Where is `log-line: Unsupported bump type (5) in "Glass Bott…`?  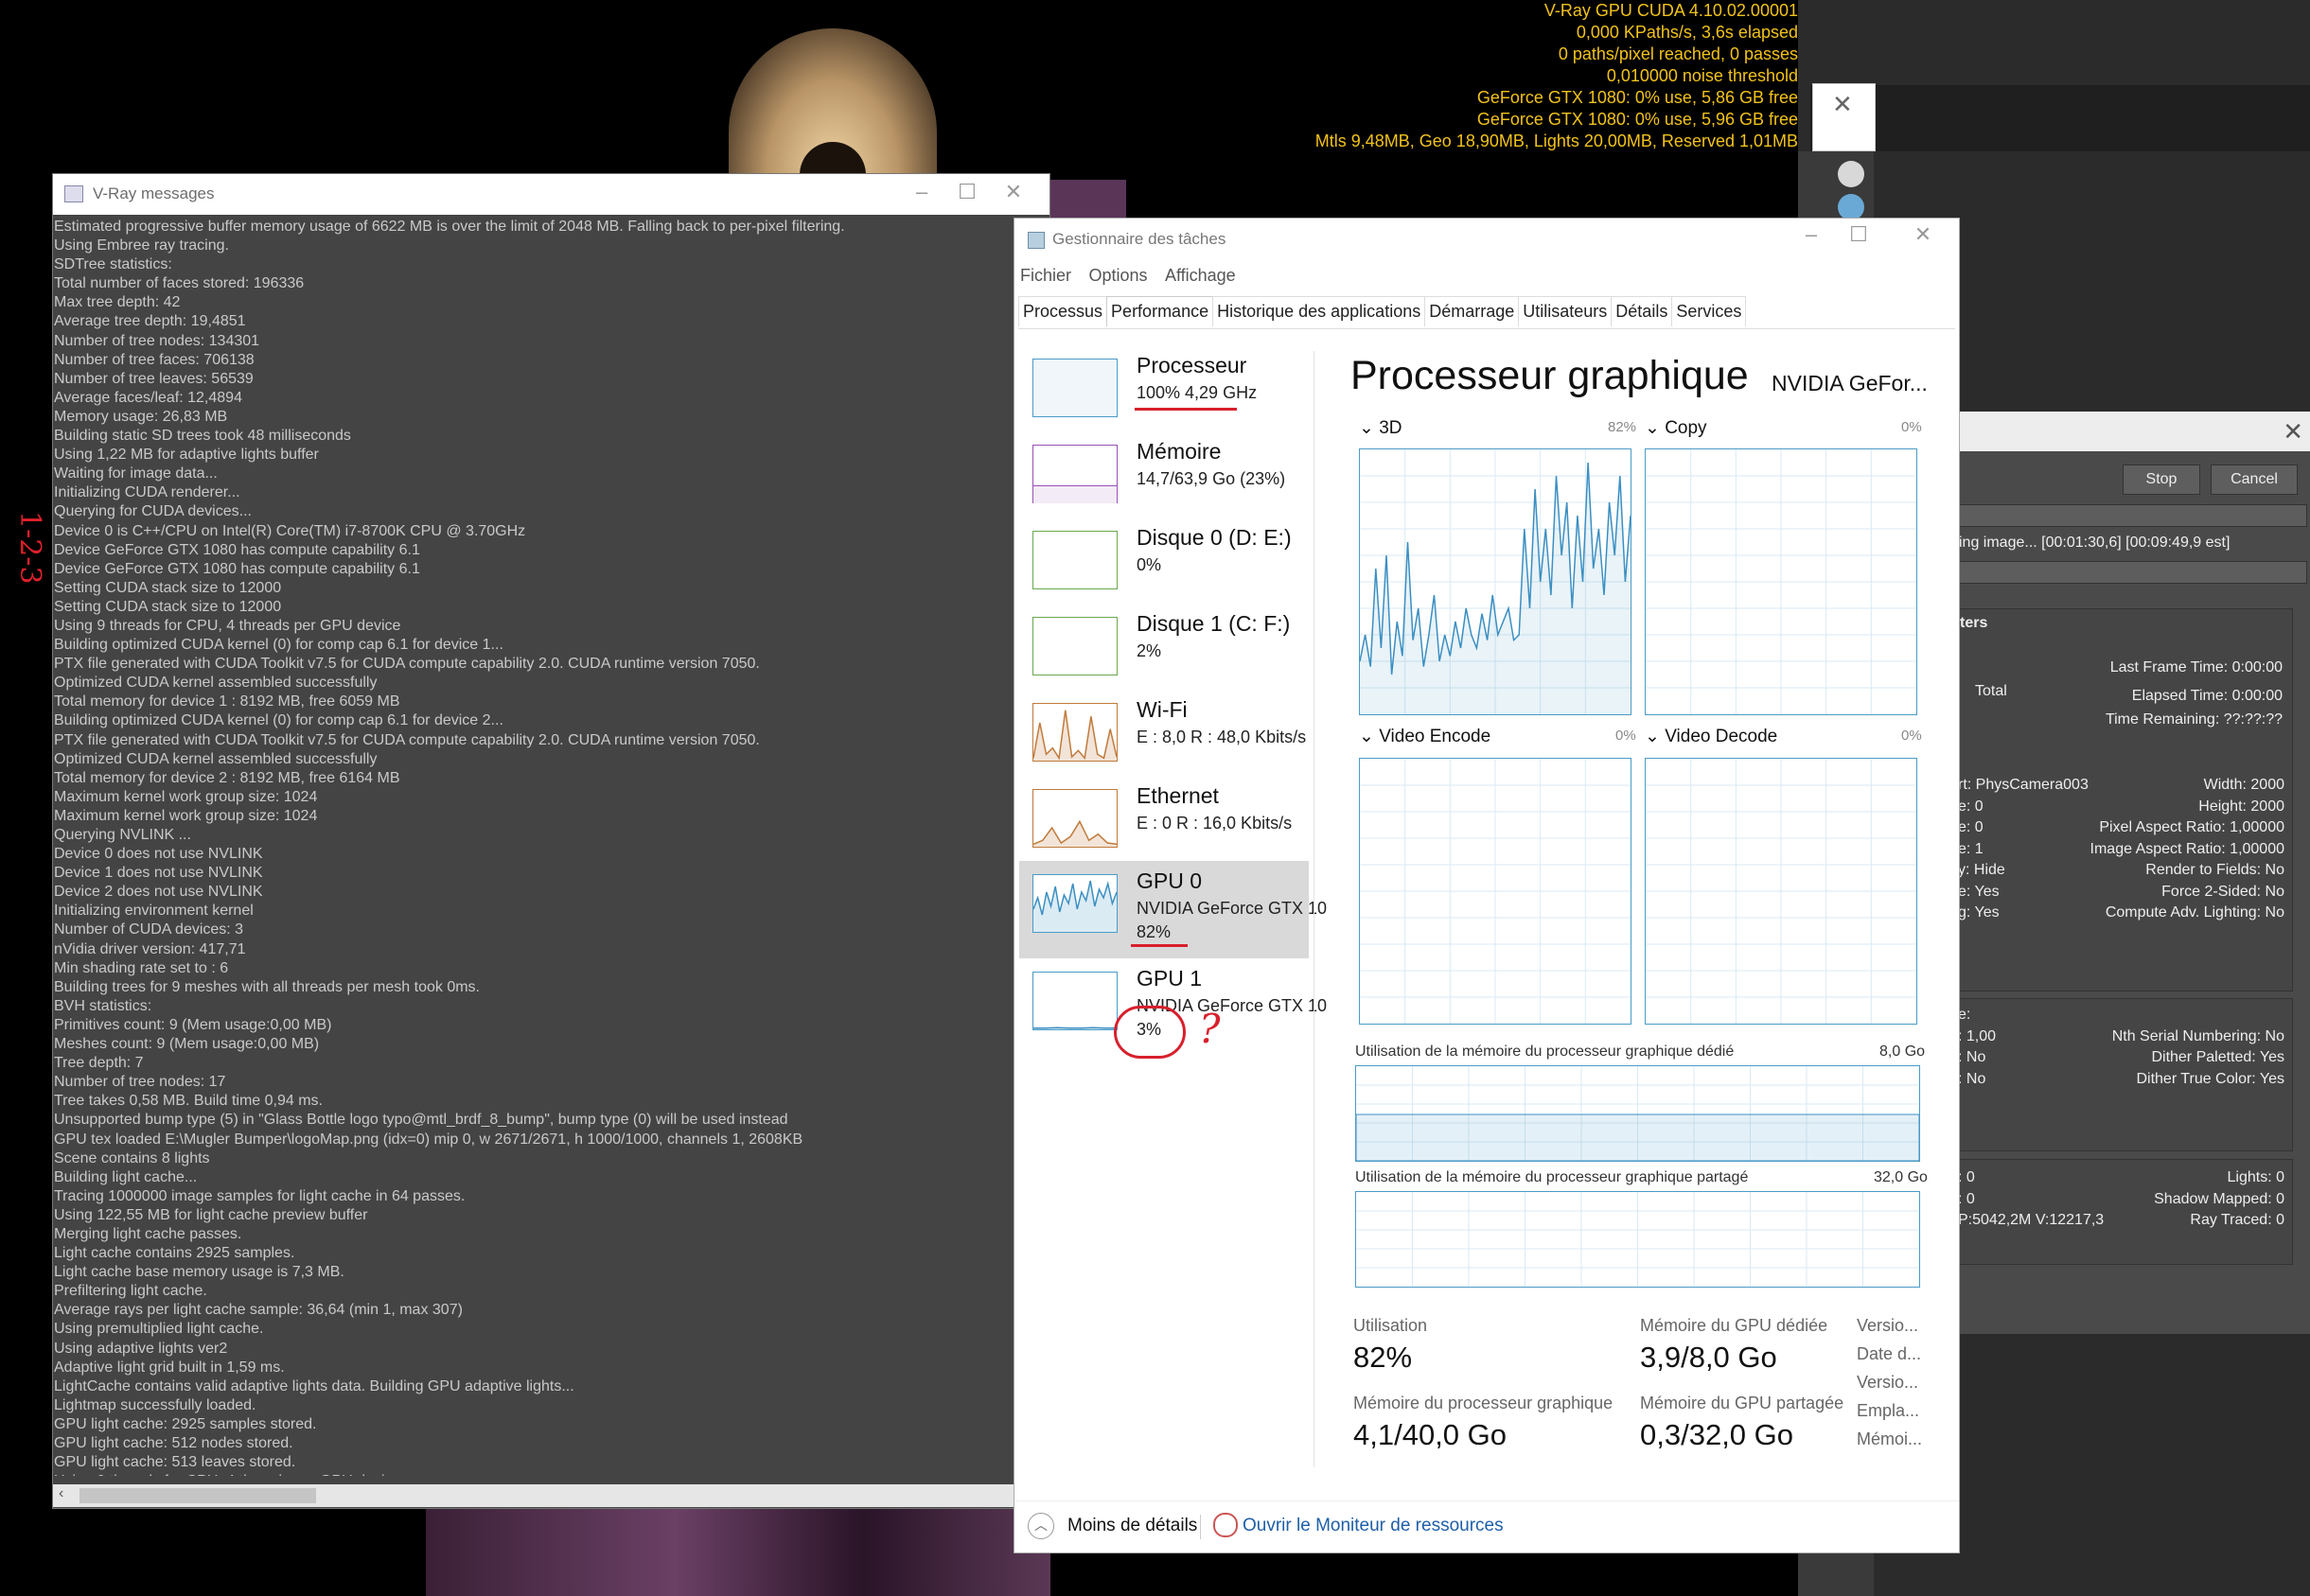 log-line: Unsupported bump type (5) in "Glass Bott… is located at coordinates (421, 1120).